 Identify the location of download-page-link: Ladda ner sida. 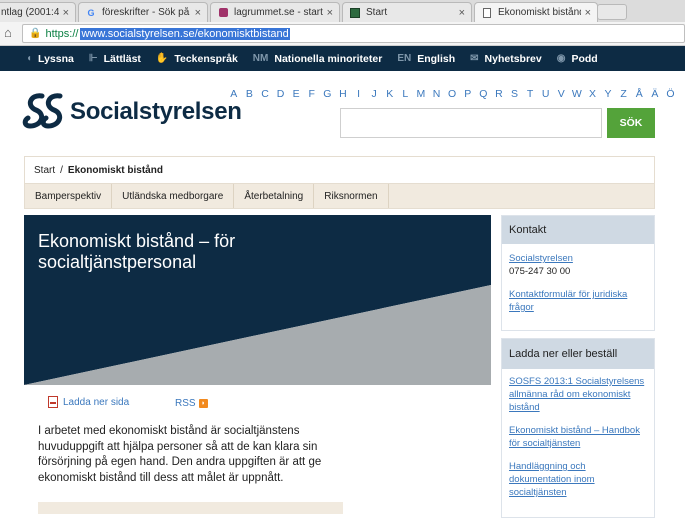
(88, 402).